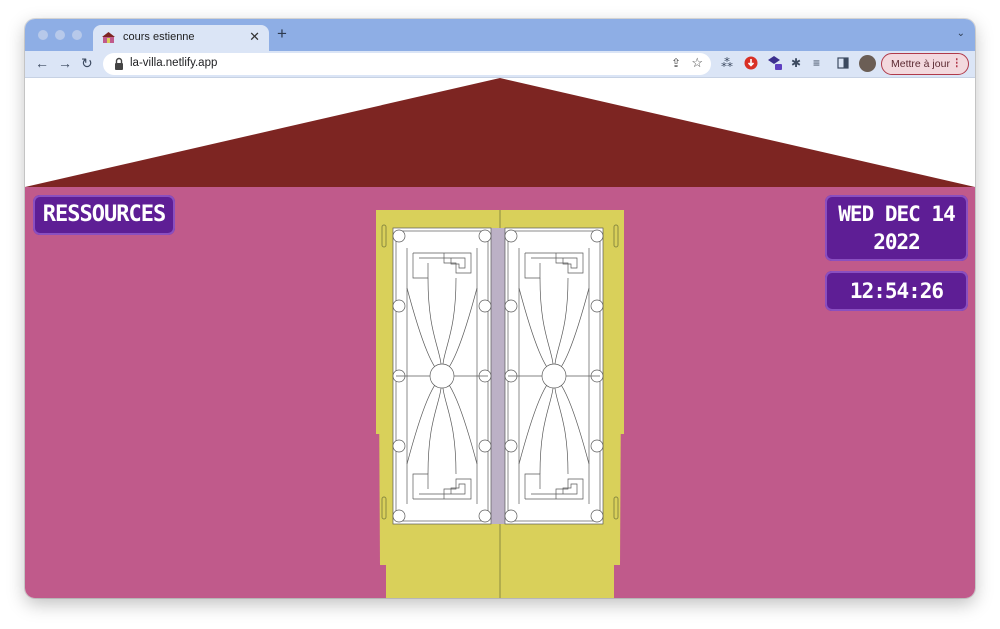 This screenshot has height=629, width=1000. I want to click on tab-title: cours estienne, so click(159, 37).